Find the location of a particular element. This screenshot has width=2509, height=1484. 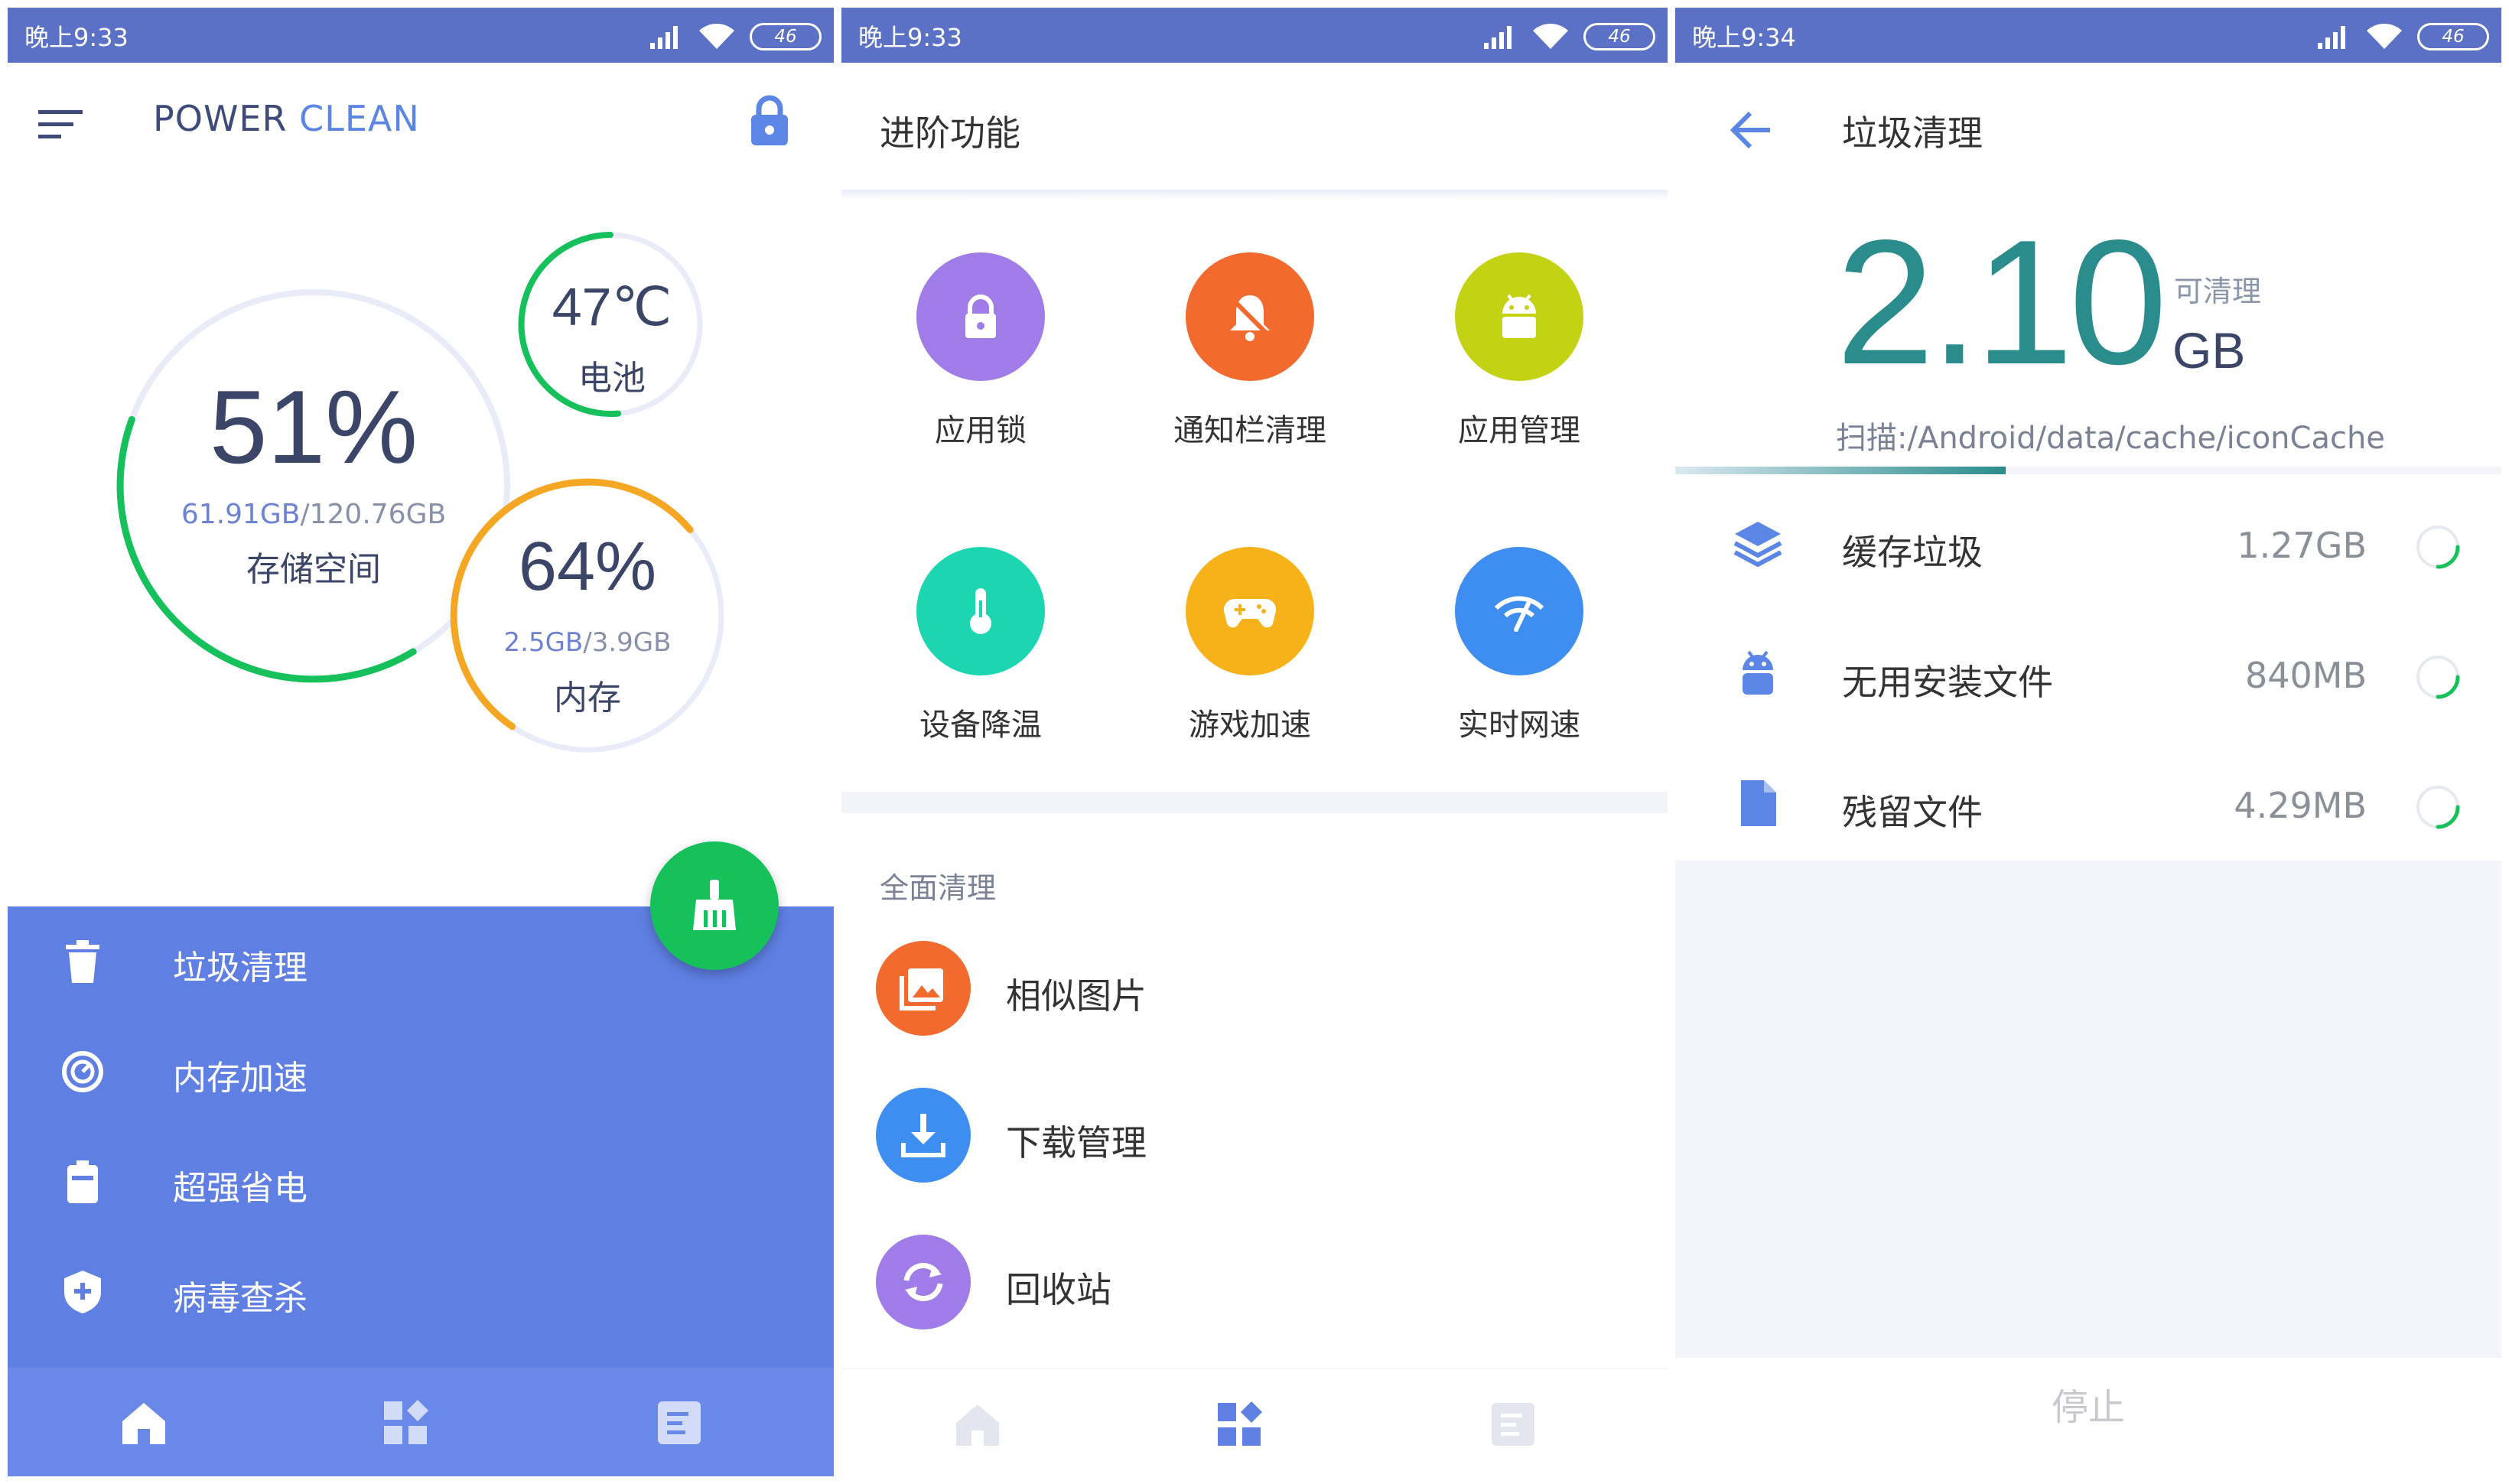

storage-label: 存储空间 is located at coordinates (313, 569).